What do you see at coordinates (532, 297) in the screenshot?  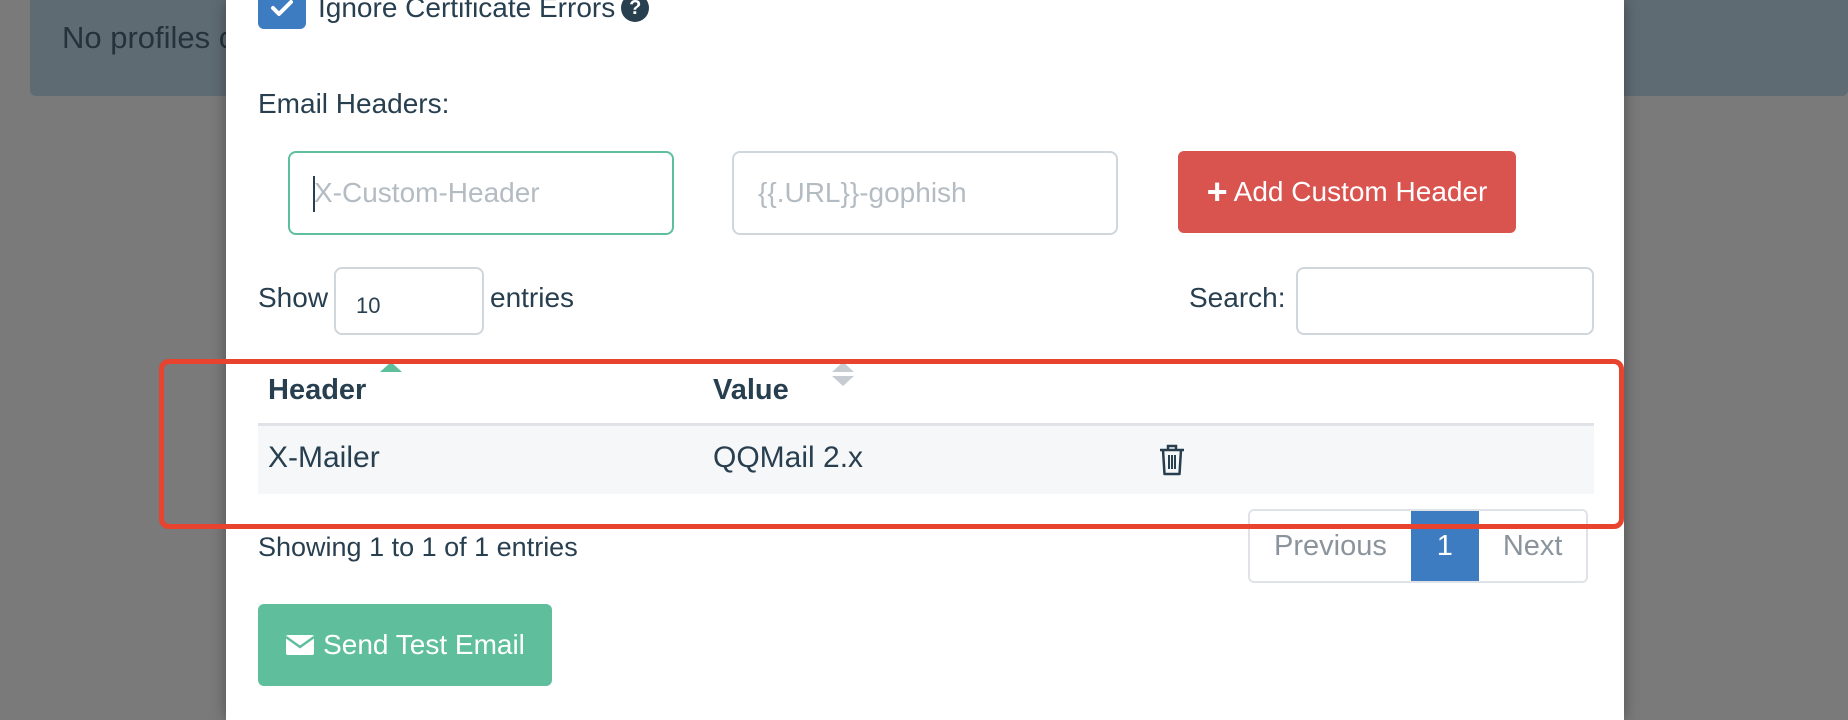 I see `entries-label: entries` at bounding box center [532, 297].